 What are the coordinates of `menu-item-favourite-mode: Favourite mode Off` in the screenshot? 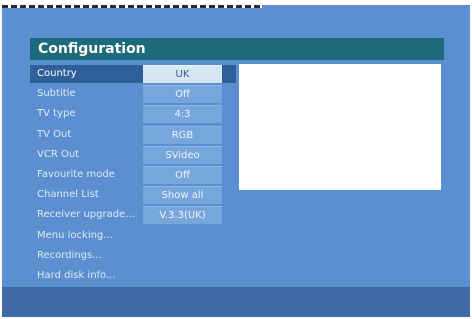 It's located at (133, 175).